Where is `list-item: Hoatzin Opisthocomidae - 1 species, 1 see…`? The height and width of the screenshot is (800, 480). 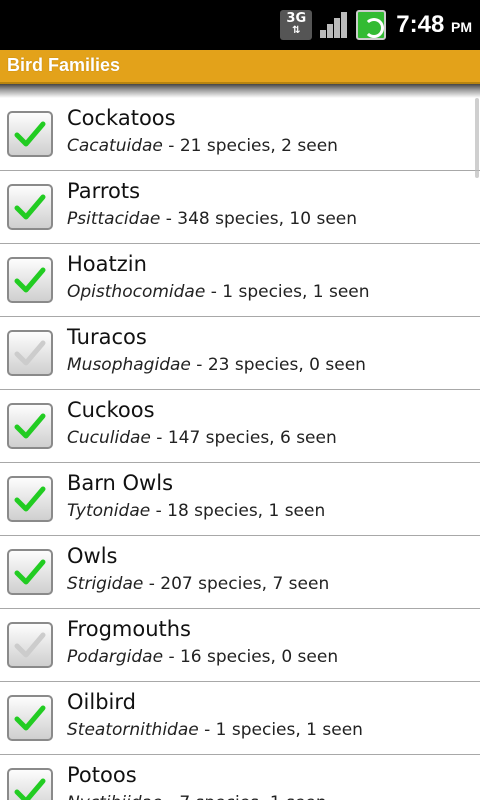 list-item: Hoatzin Opisthocomidae - 1 species, 1 see… is located at coordinates (240, 280).